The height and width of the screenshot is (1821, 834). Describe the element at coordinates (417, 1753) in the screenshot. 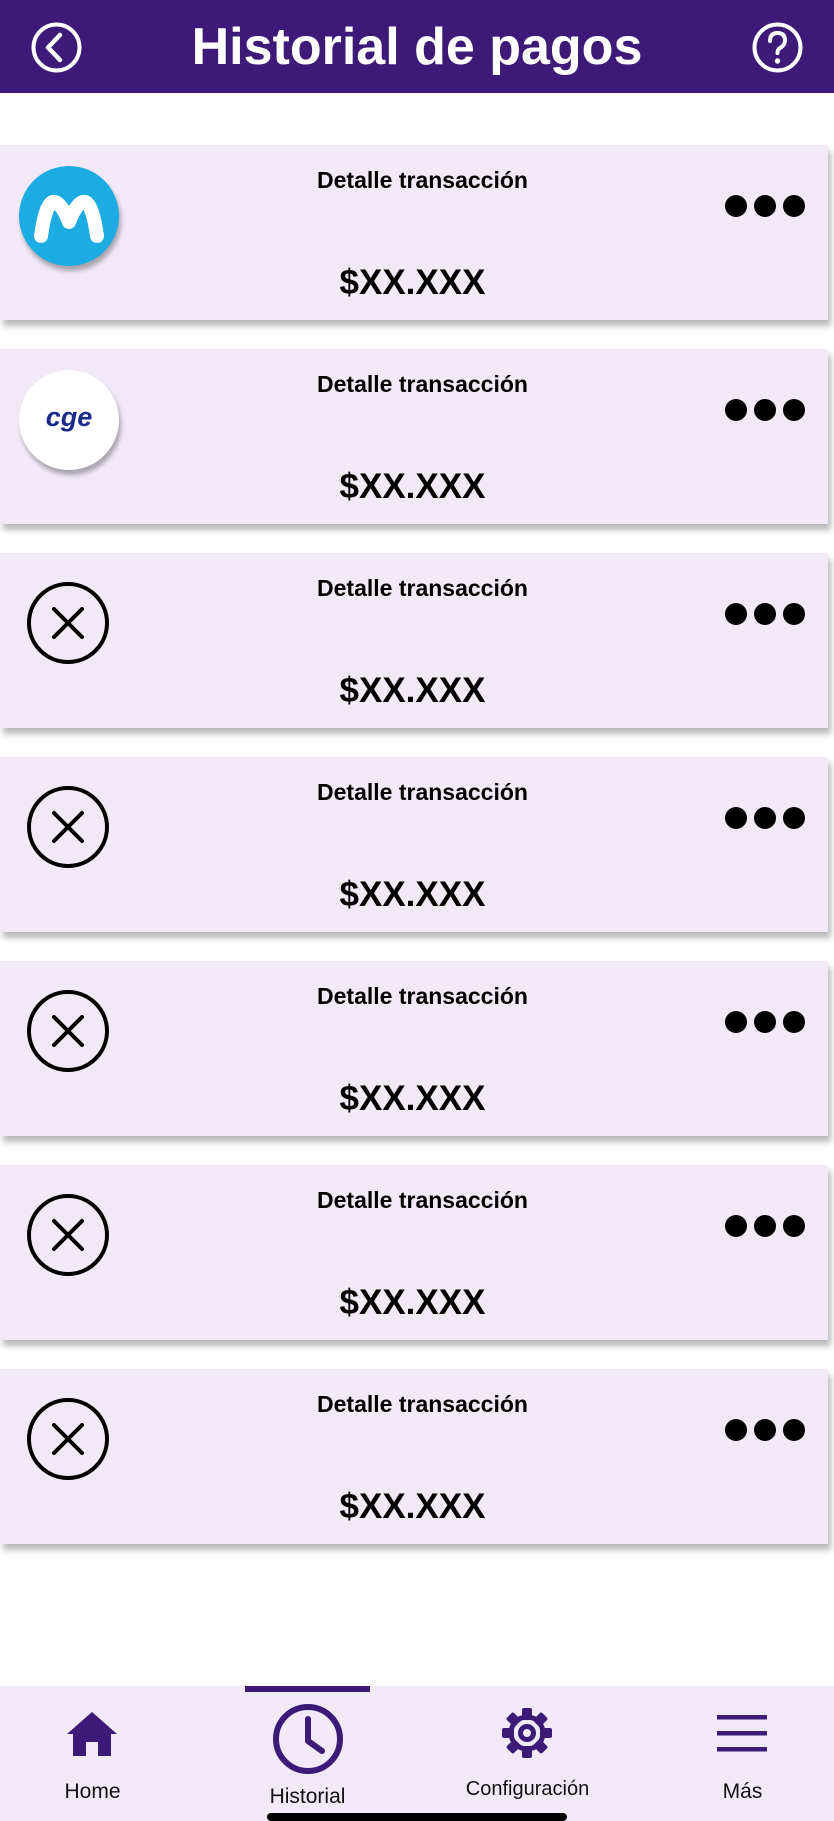

I see `bottom-tab-bar: Home Historial Configuración Más` at that location.